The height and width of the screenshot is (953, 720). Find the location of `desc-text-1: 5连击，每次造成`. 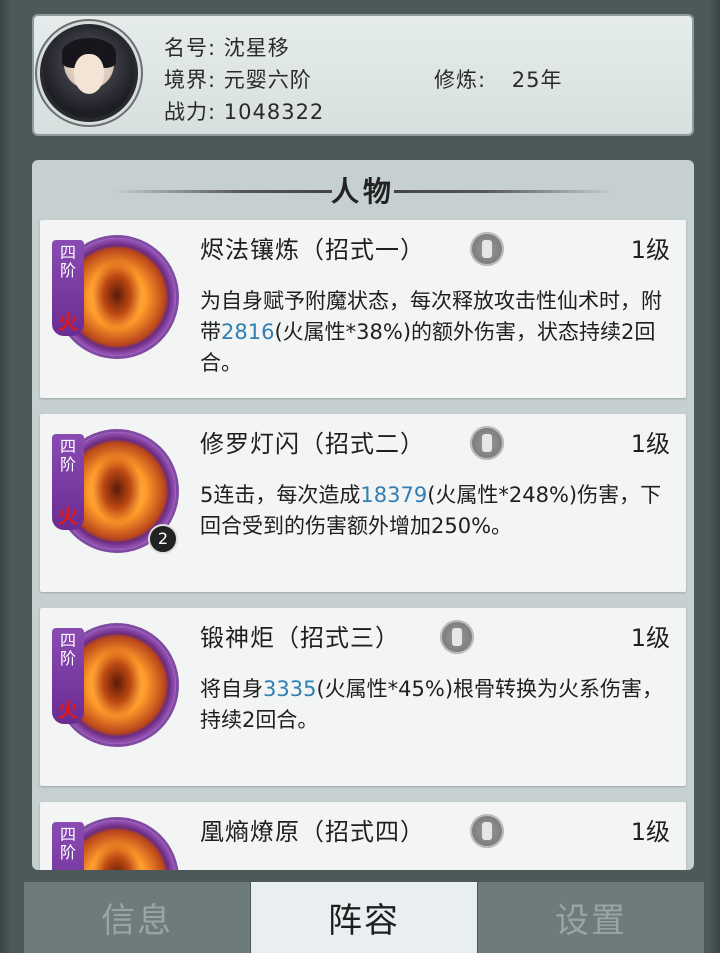

desc-text-1: 5连击，每次造成 is located at coordinates (280, 495).